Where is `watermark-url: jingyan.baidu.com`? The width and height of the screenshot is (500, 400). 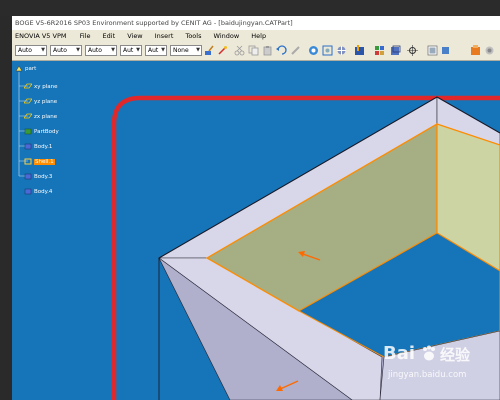 watermark-url: jingyan.baidu.com is located at coordinates (427, 375).